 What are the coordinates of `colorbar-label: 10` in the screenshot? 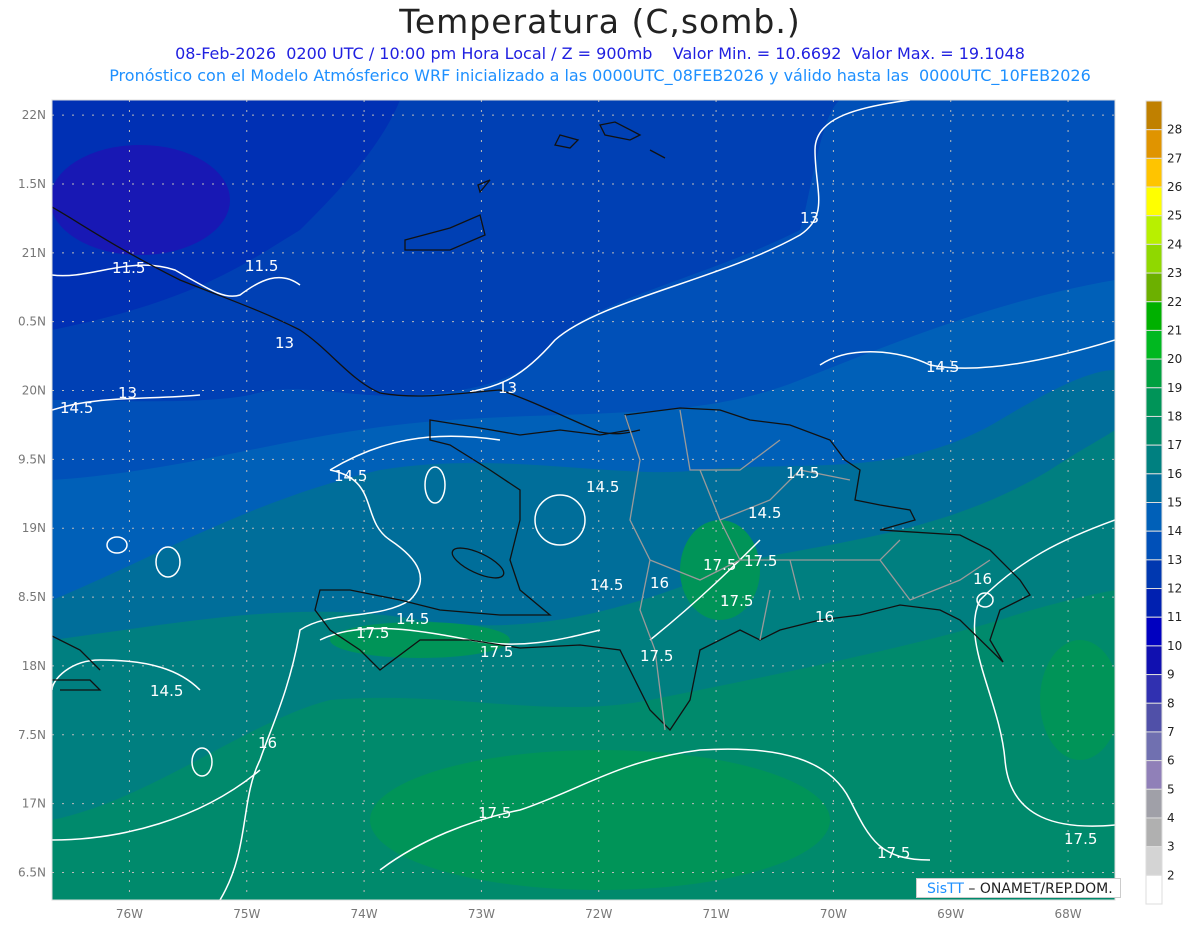 It's located at (1174, 646).